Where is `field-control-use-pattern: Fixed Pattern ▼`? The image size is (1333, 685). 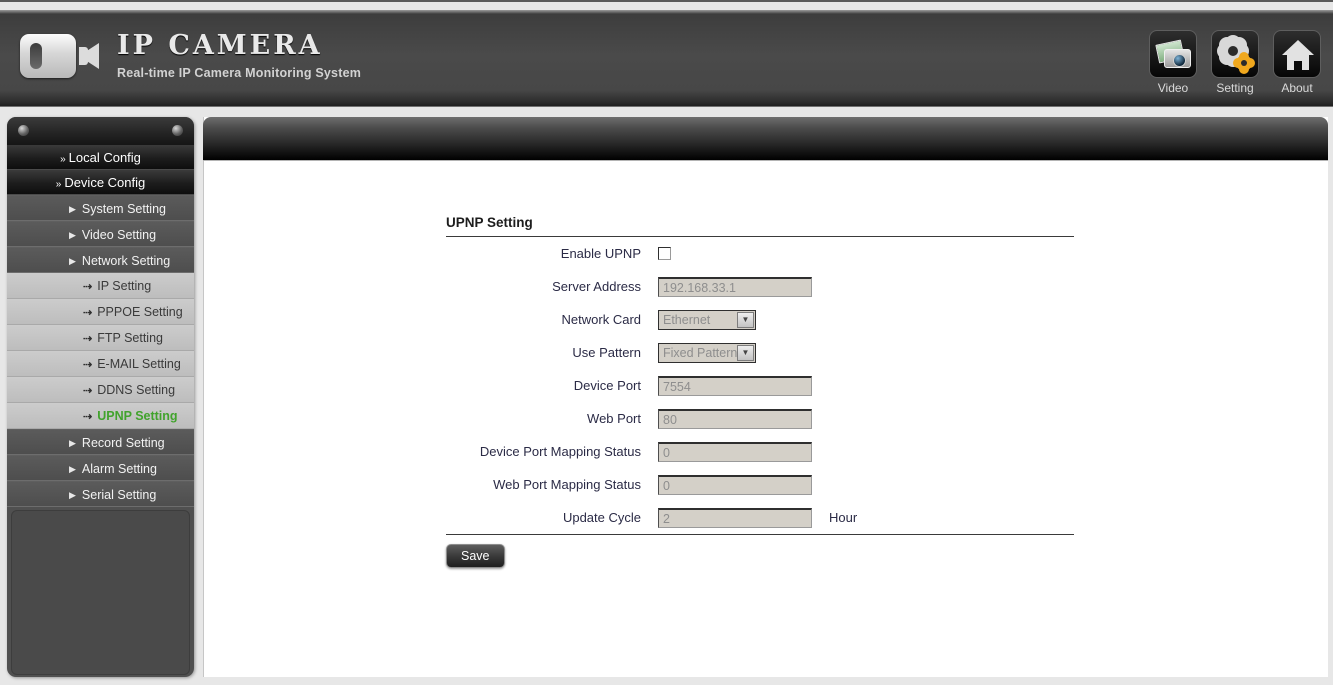 field-control-use-pattern: Fixed Pattern ▼ is located at coordinates (707, 352).